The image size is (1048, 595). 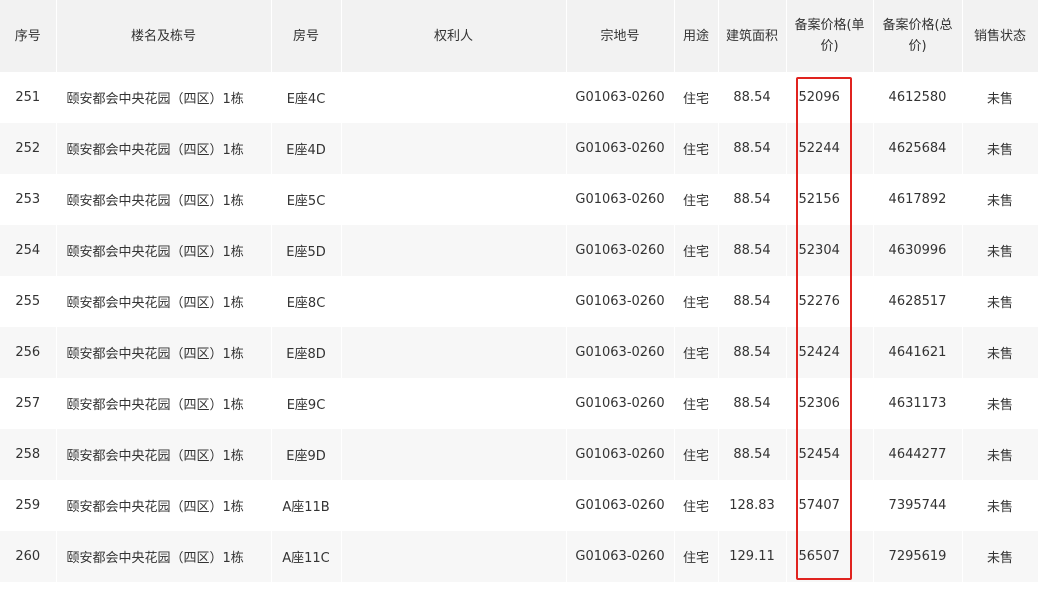 What do you see at coordinates (28, 505) in the screenshot?
I see `row-no: 259` at bounding box center [28, 505].